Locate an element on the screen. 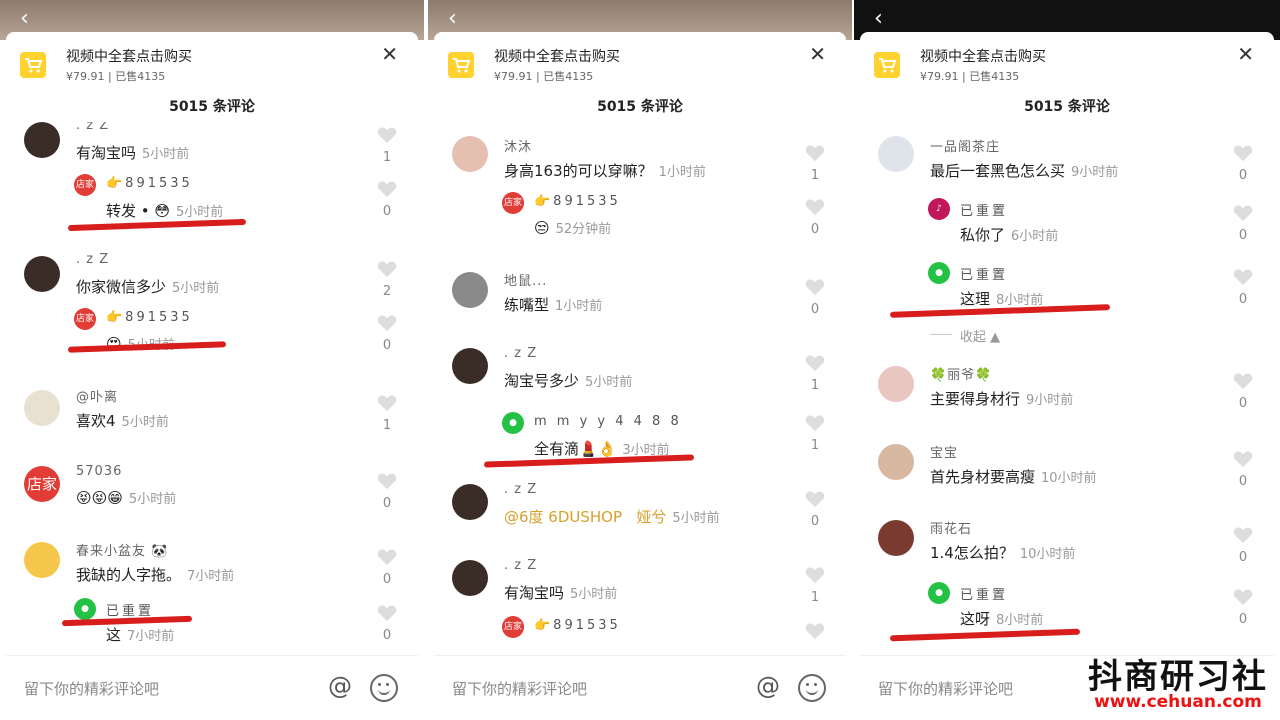  like-button is located at coordinates (815, 631).